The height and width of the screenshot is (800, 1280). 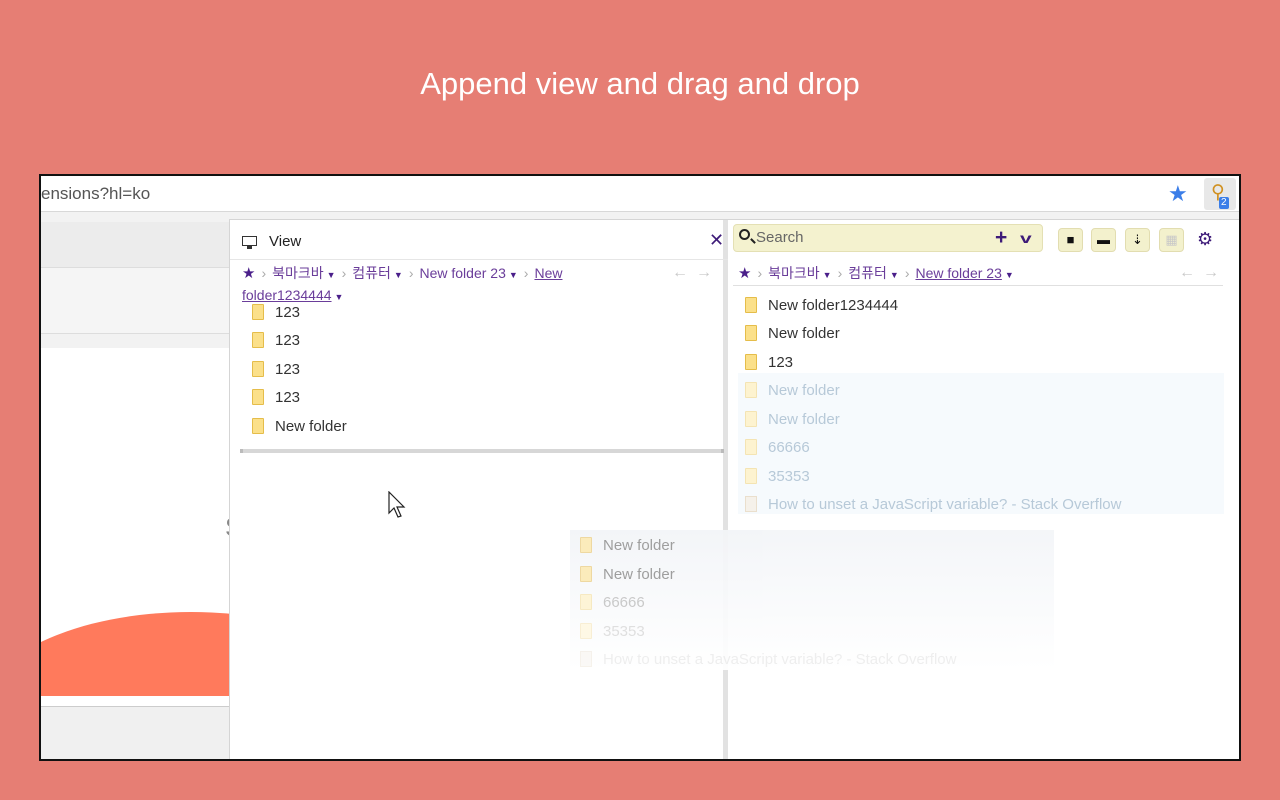 I want to click on url-text: ensions?hl=ko, so click(x=95, y=194).